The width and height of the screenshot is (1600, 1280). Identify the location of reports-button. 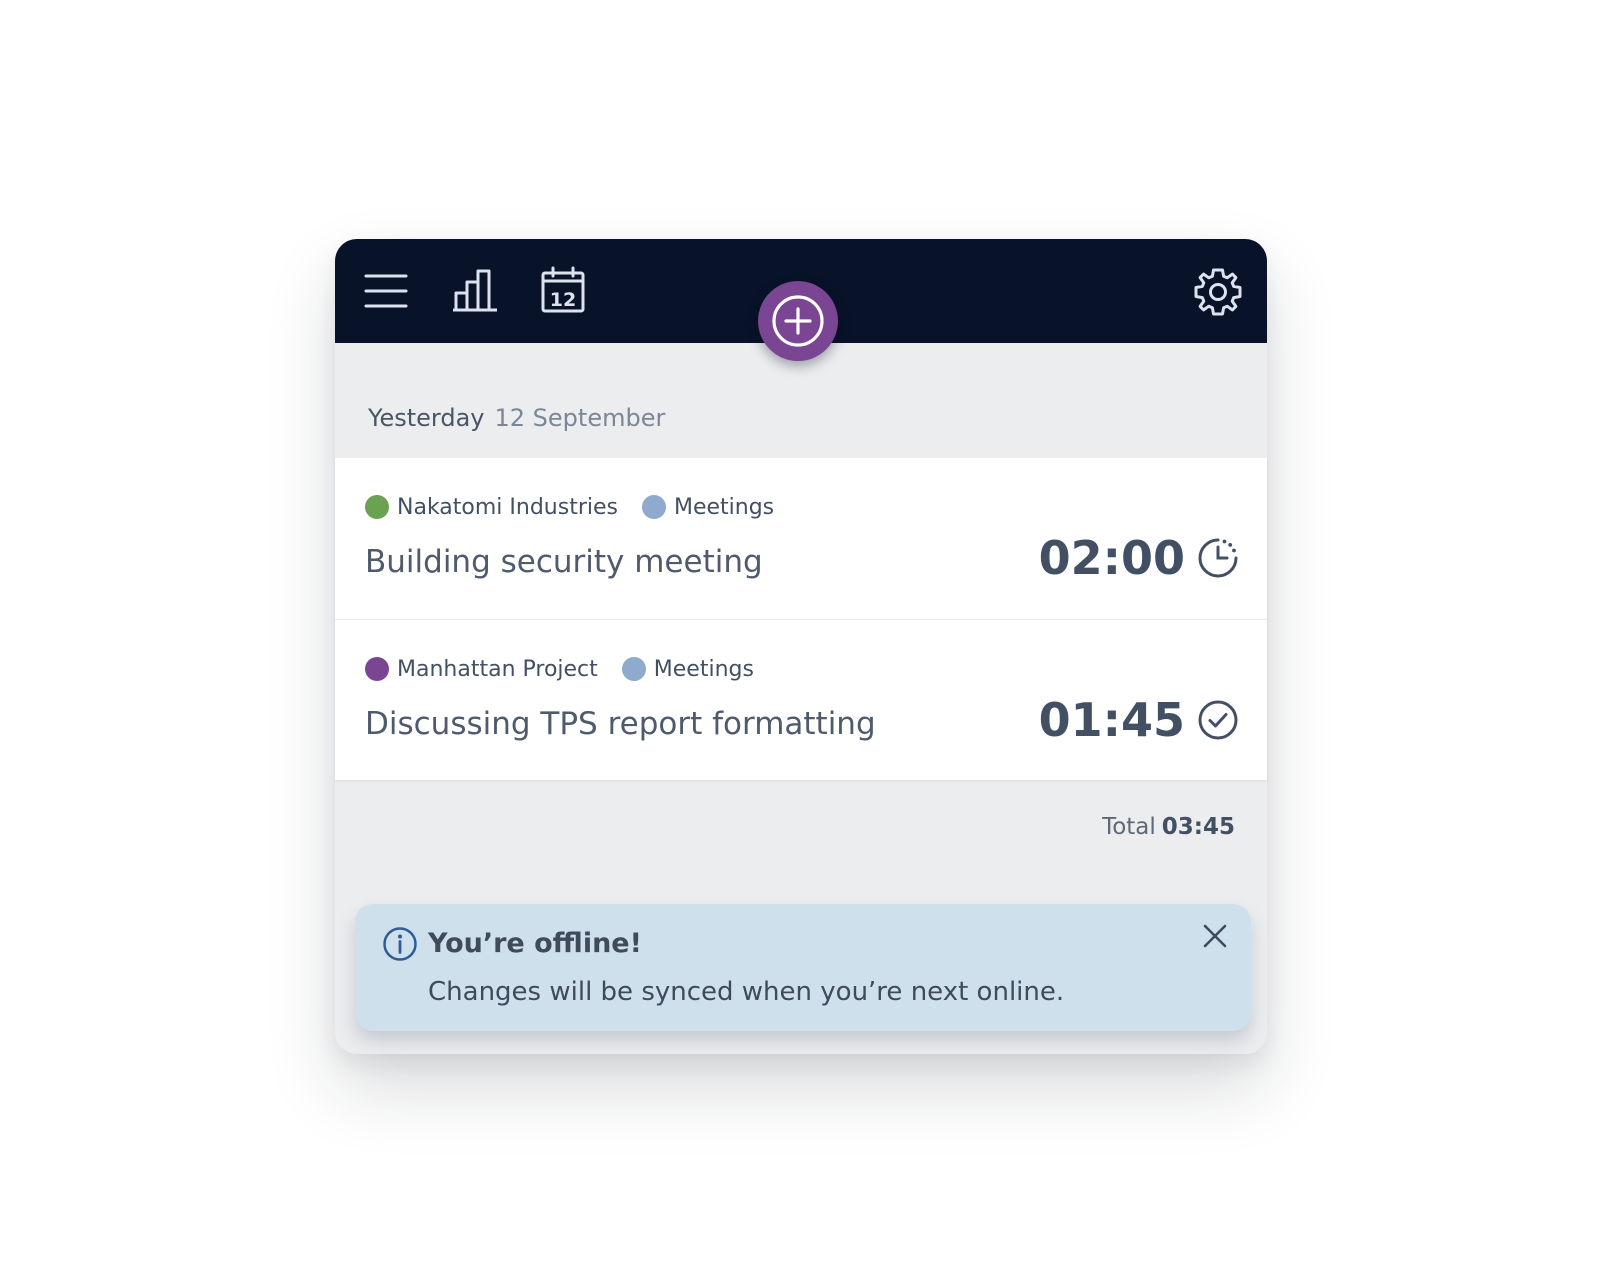
(475, 290).